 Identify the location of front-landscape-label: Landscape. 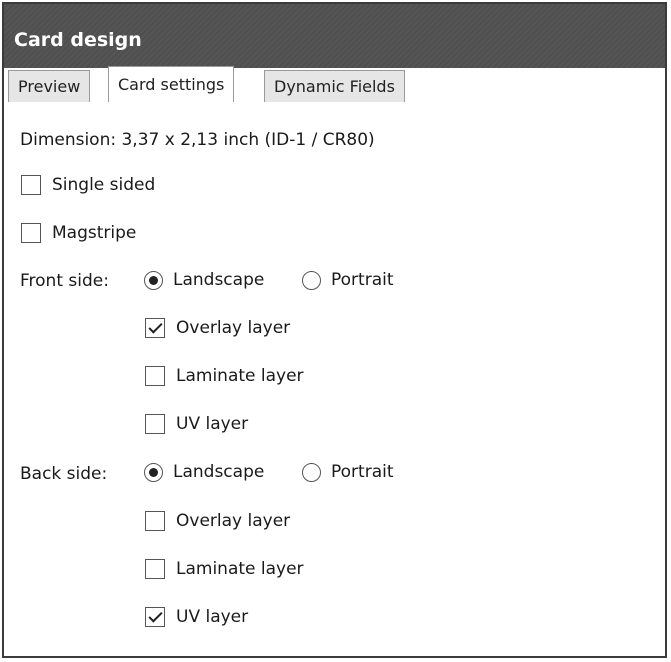
(219, 280).